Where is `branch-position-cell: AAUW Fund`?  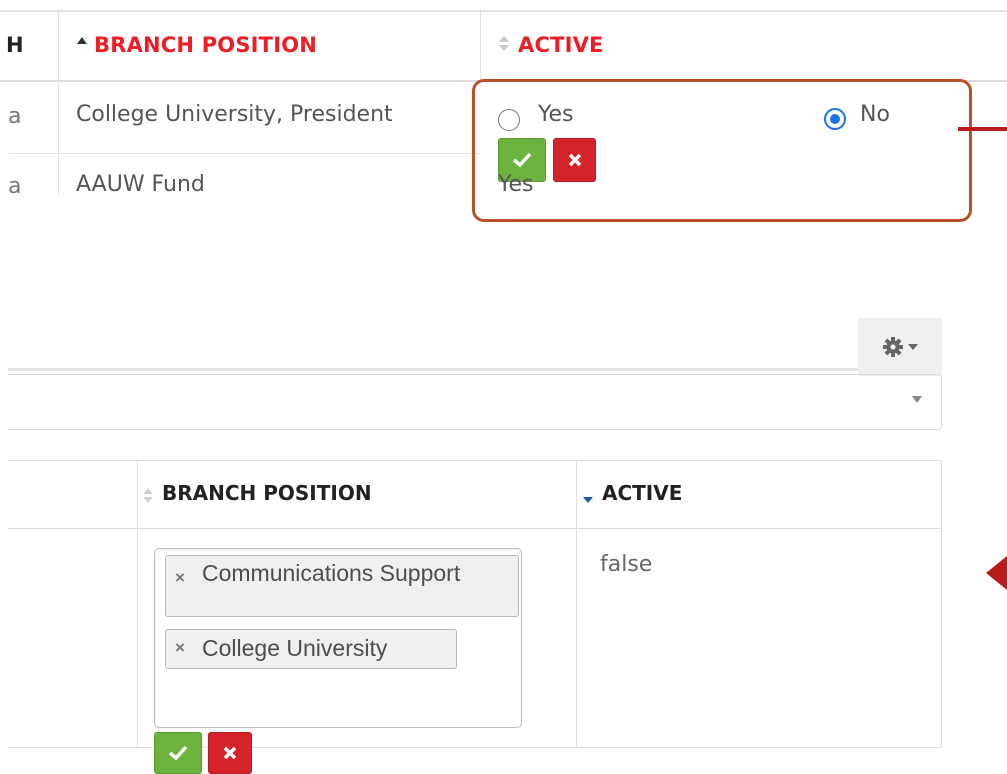
branch-position-cell: AAUW Fund is located at coordinates (140, 183).